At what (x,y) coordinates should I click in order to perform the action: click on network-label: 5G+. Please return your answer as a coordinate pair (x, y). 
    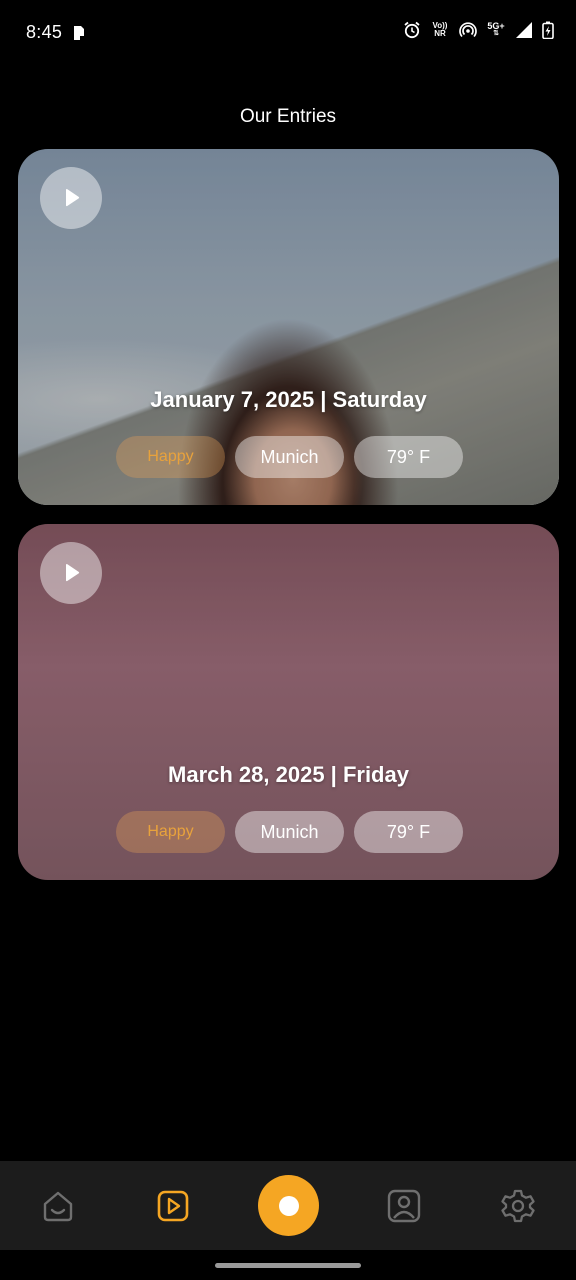
    Looking at the image, I should click on (496, 26).